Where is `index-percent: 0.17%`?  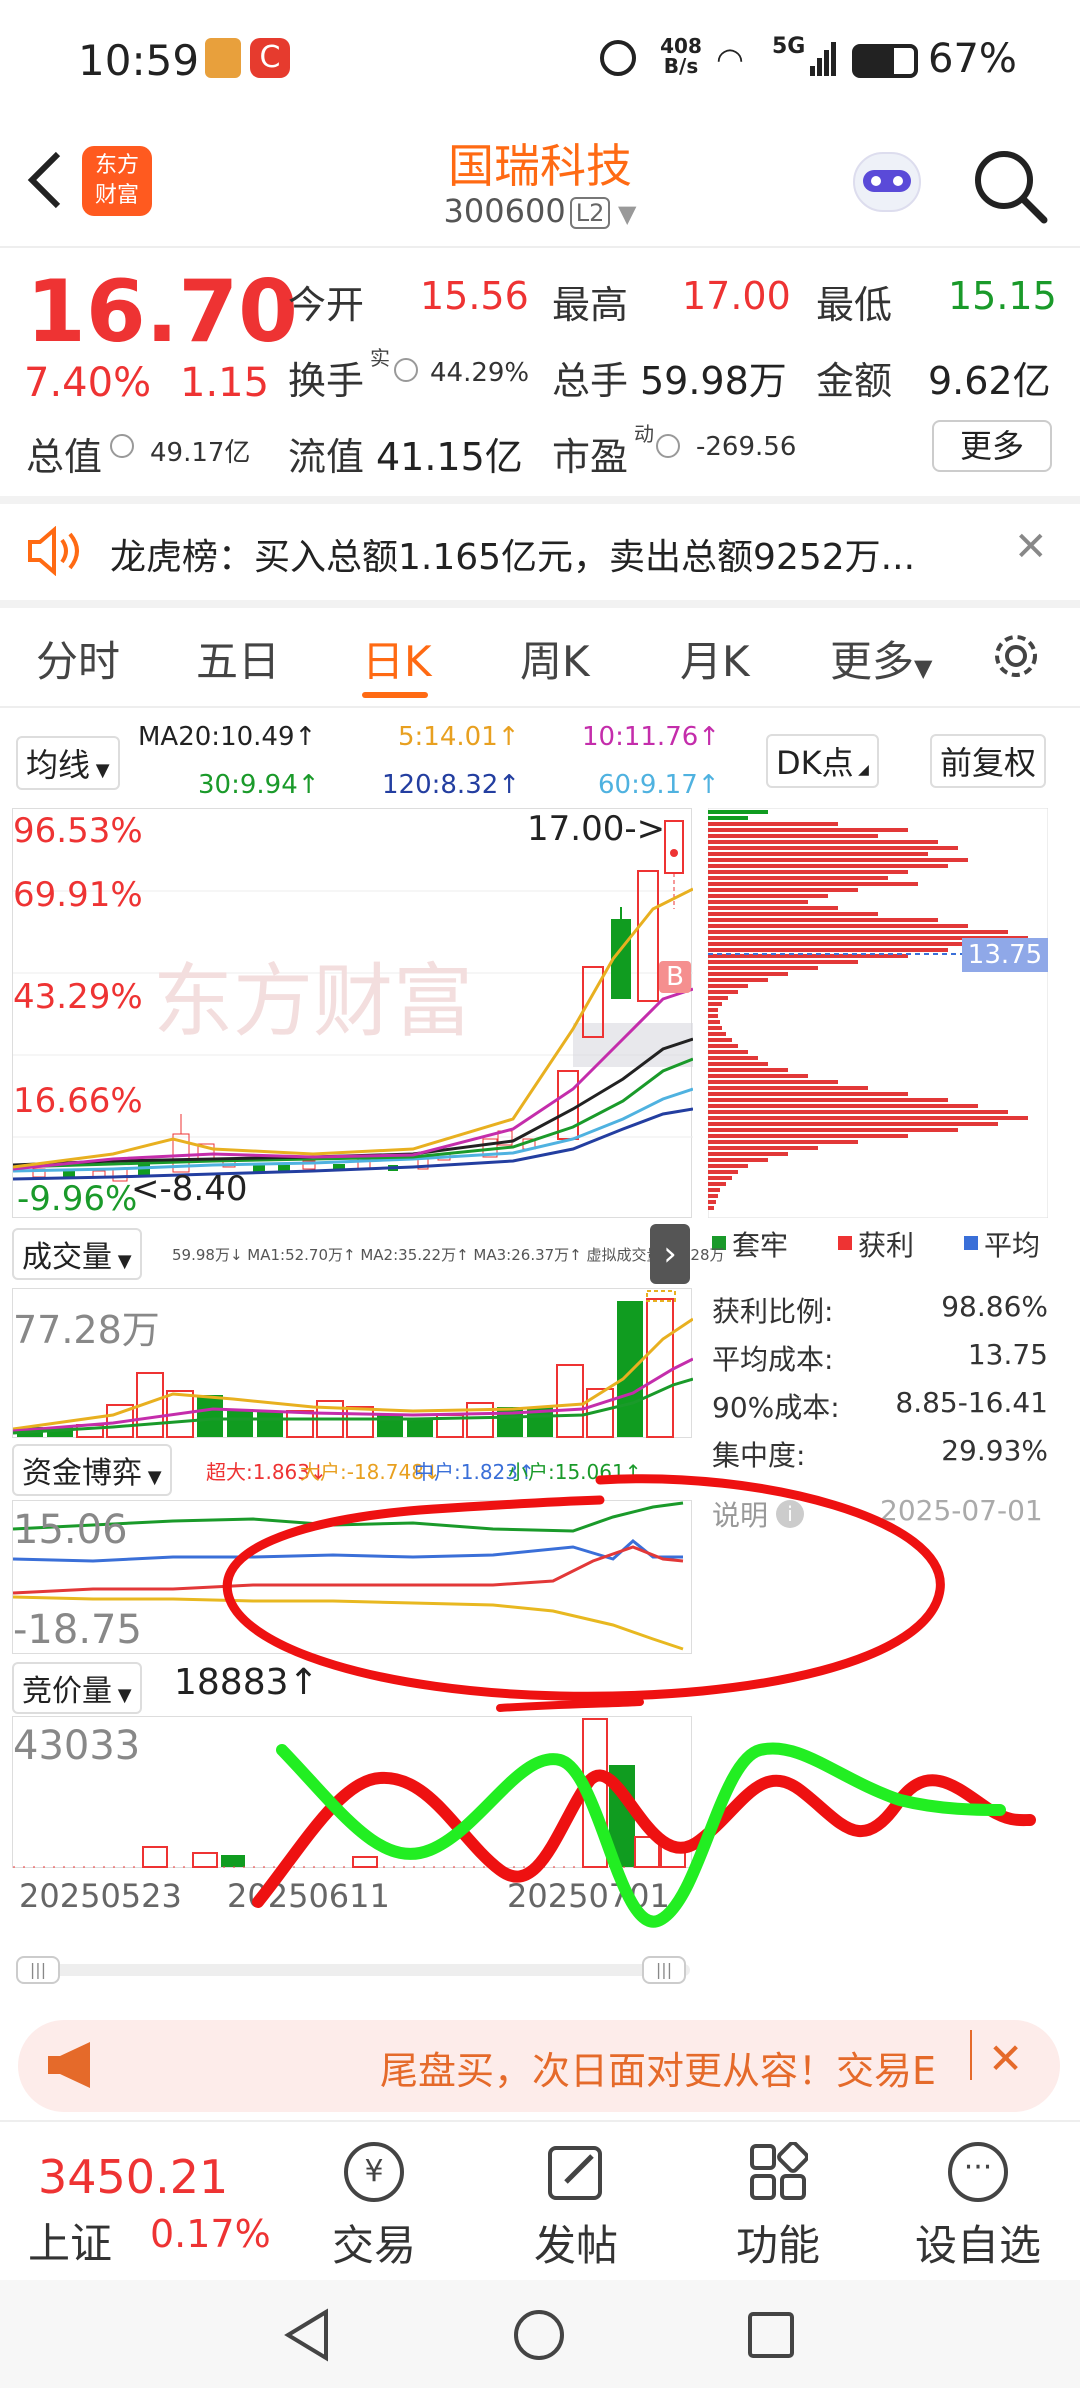 index-percent: 0.17% is located at coordinates (210, 2234).